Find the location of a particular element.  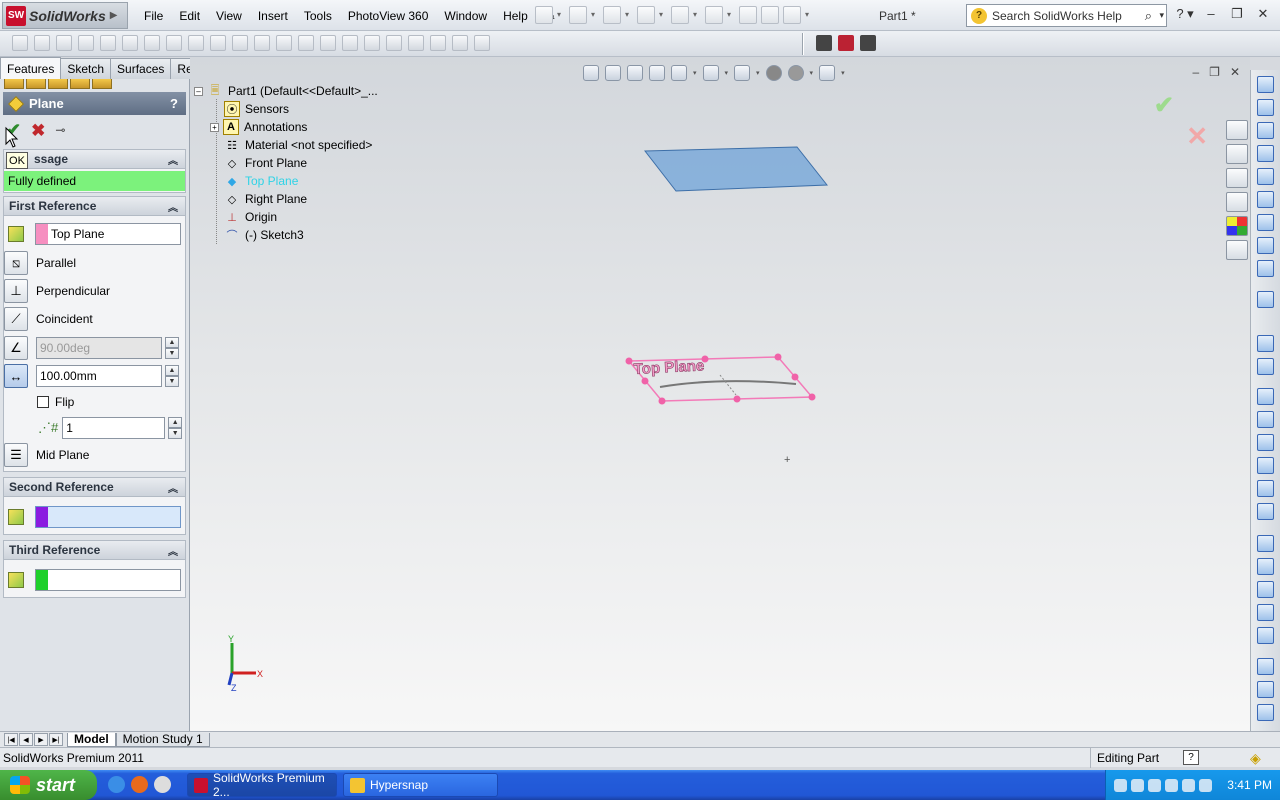

distance-icon: ↔ is located at coordinates (16, 376).